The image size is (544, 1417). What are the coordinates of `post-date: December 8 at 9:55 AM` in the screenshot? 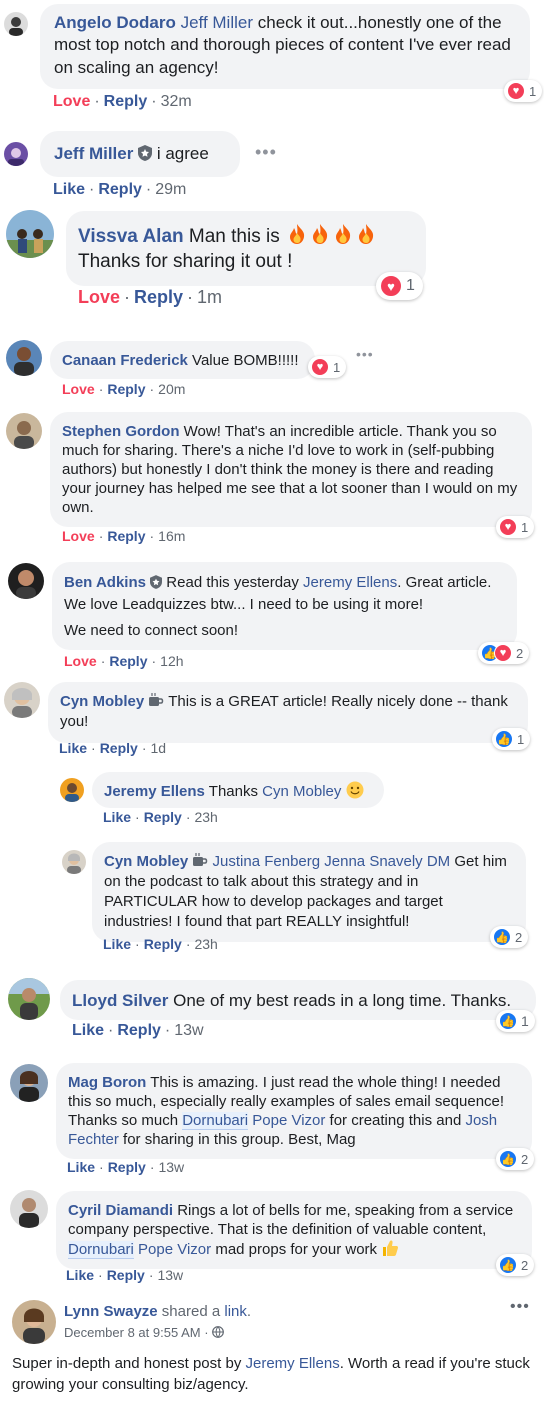 It's located at (132, 1332).